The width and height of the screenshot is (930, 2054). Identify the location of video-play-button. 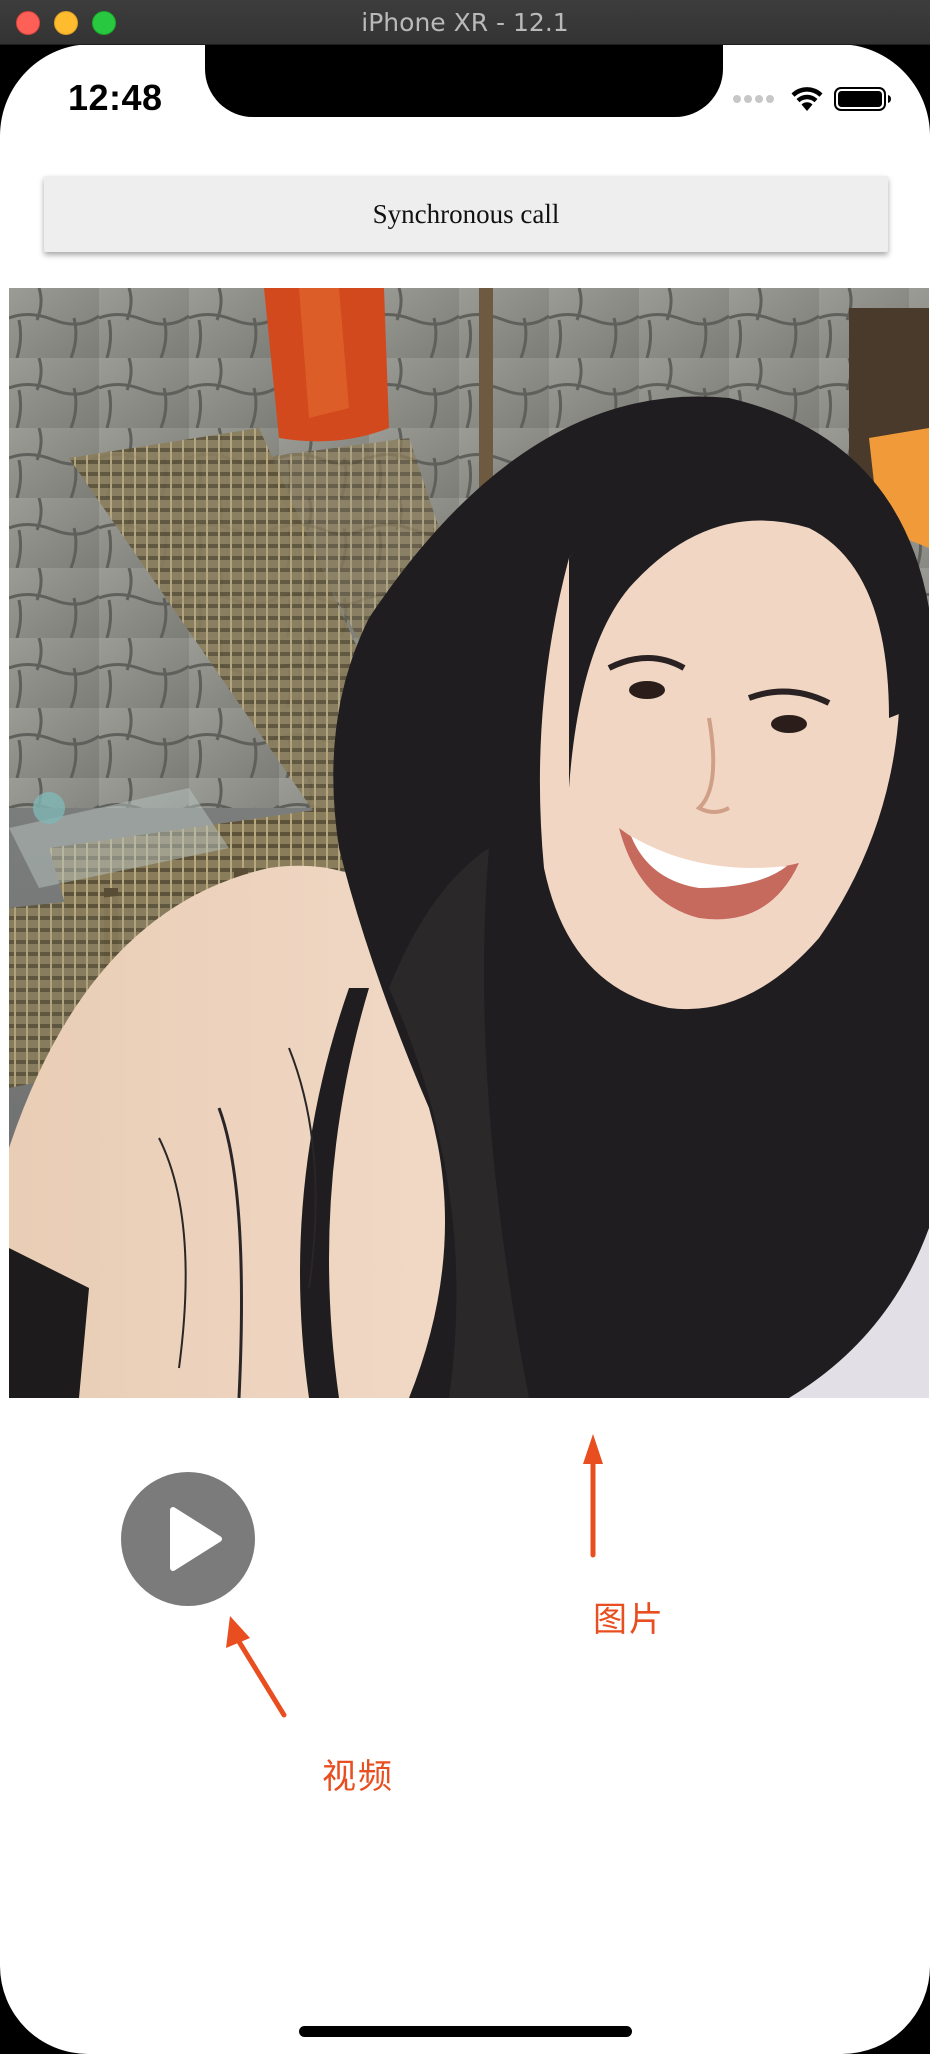
(188, 1539).